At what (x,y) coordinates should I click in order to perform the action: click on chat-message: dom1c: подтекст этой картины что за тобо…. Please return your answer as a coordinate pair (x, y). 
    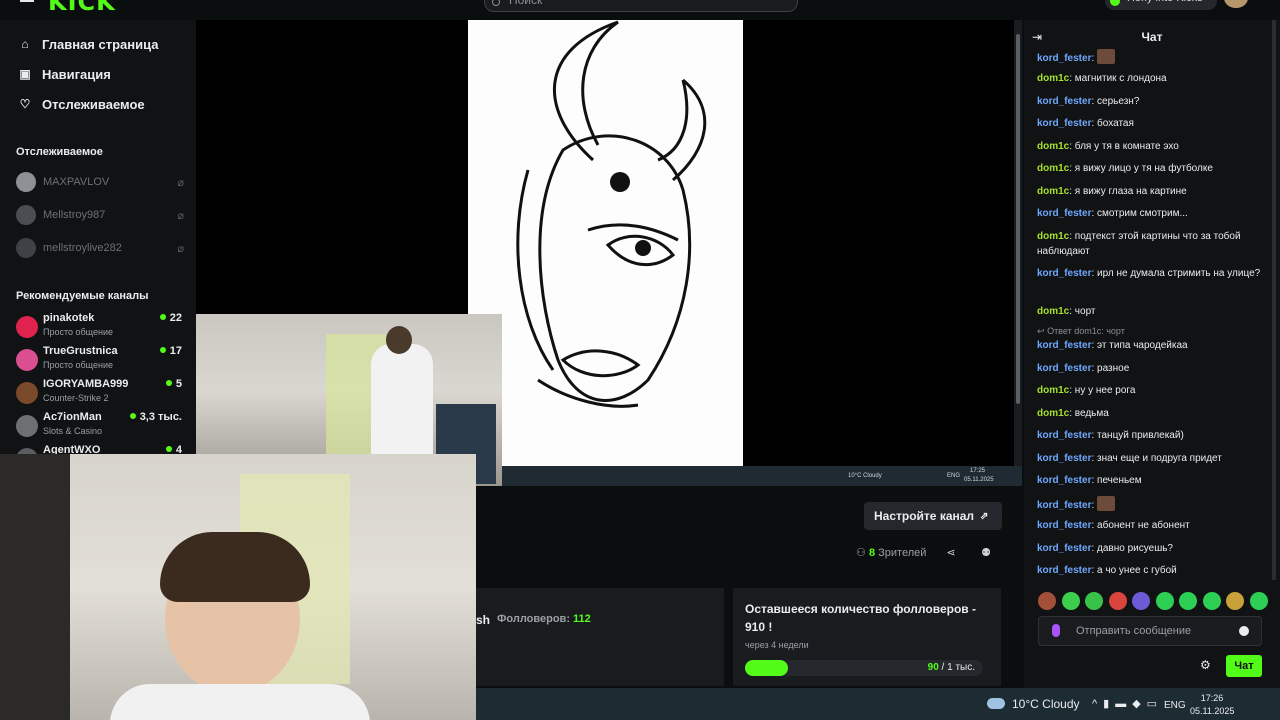
    Looking at the image, I should click on (1153, 244).